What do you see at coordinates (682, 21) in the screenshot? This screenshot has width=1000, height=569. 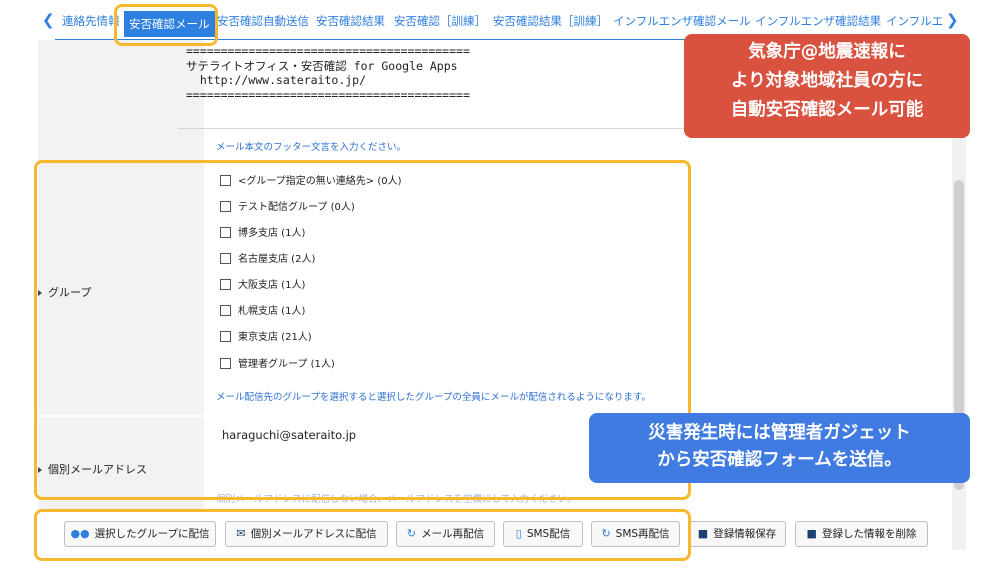 I see `tab-flu-mail: インフルエンザ確認メール` at bounding box center [682, 21].